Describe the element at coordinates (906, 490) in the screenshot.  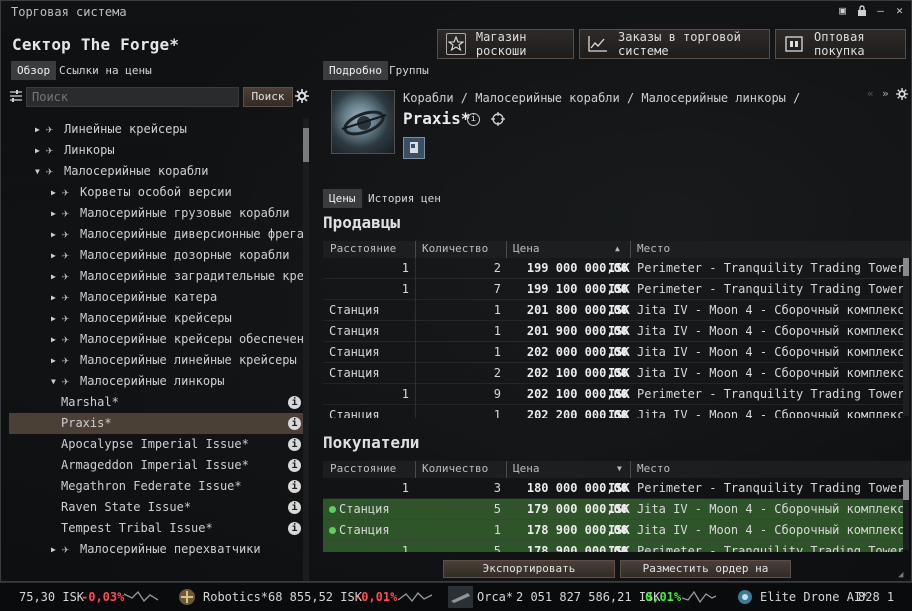
I see `buyers-scrollbar-thumb` at that location.